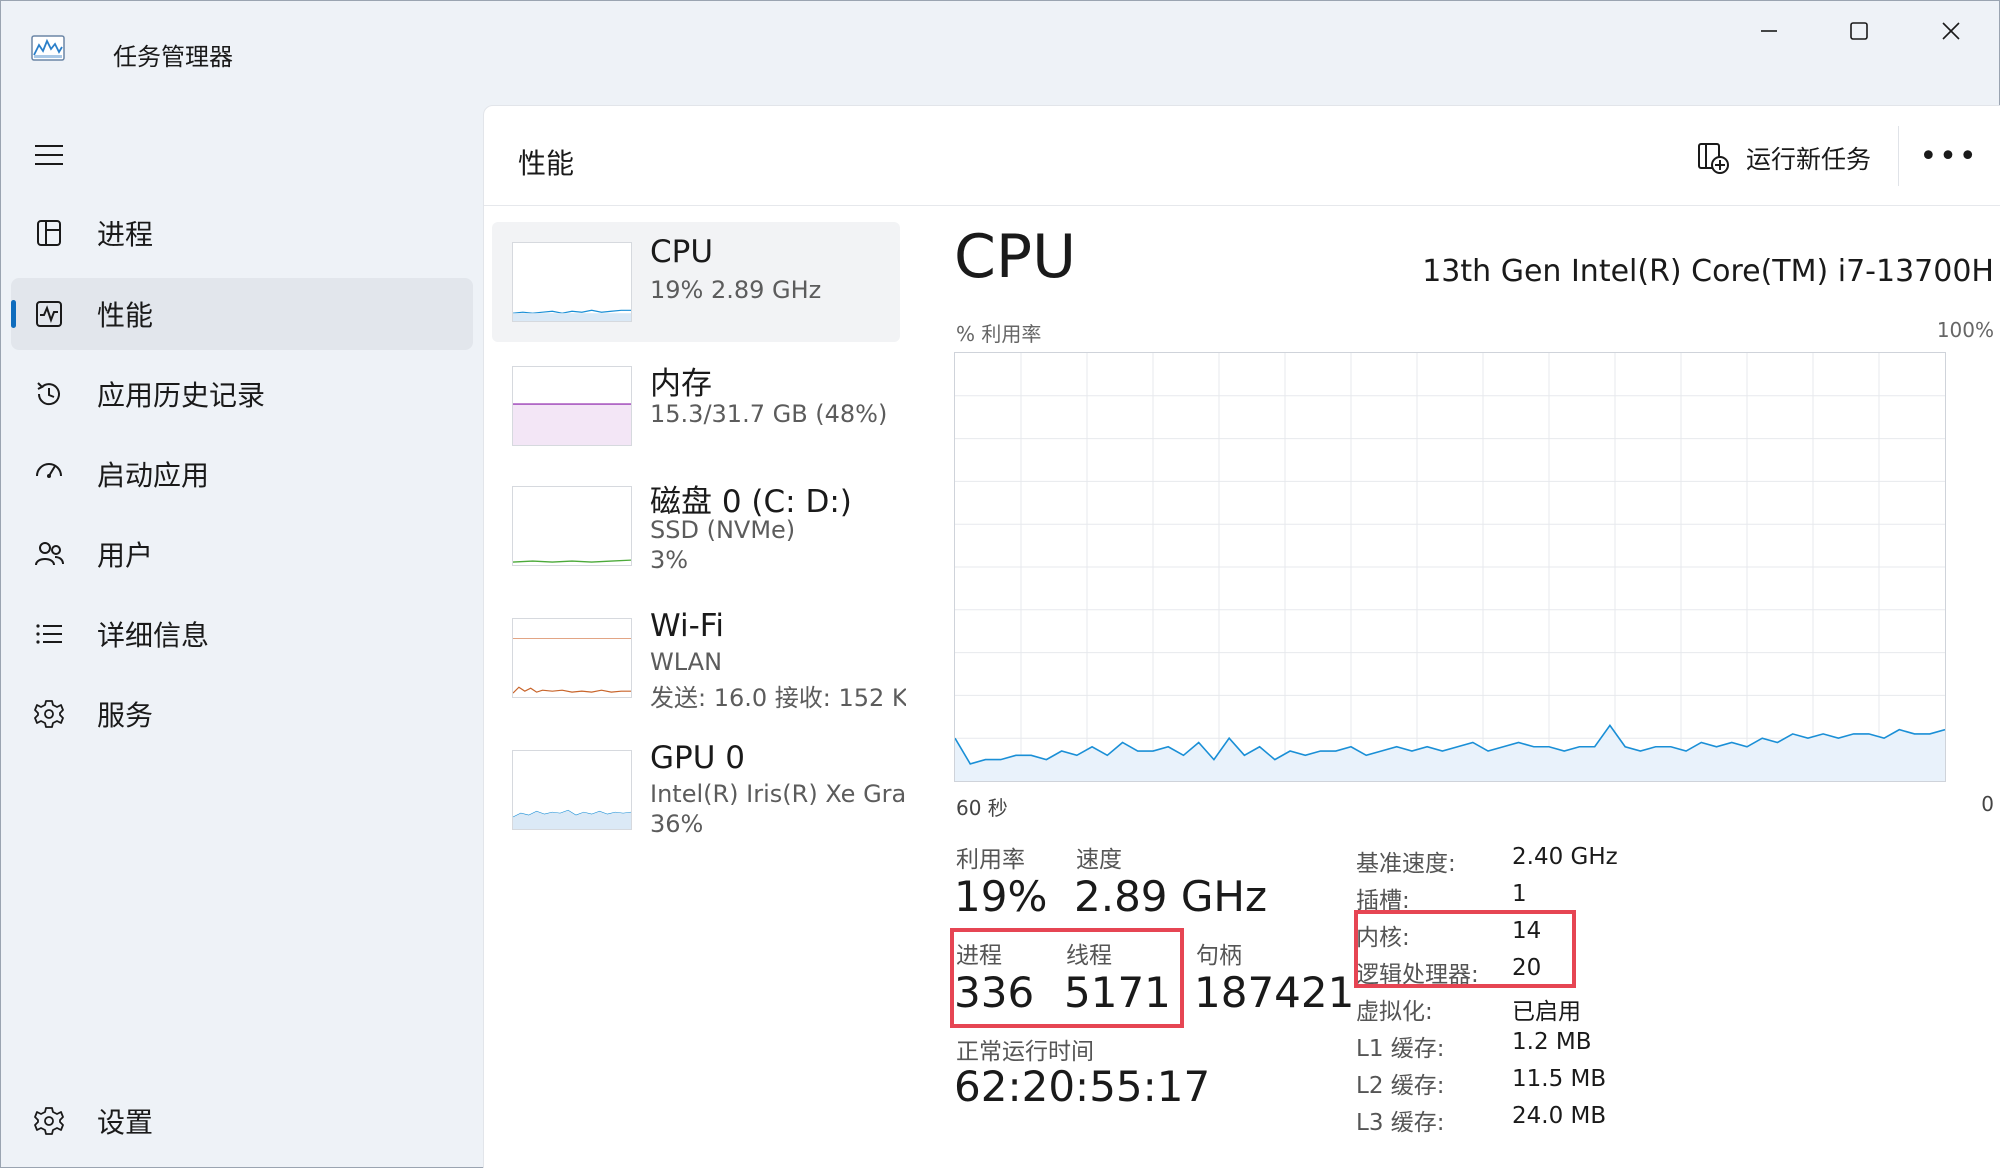 The image size is (2000, 1168). Describe the element at coordinates (48, 48) in the screenshot. I see `performance-chart-icon` at that location.